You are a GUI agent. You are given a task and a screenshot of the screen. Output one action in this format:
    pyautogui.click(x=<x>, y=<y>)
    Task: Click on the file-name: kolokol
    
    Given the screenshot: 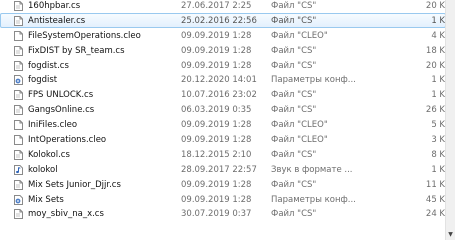 What is the action you would take?
    pyautogui.click(x=43, y=169)
    